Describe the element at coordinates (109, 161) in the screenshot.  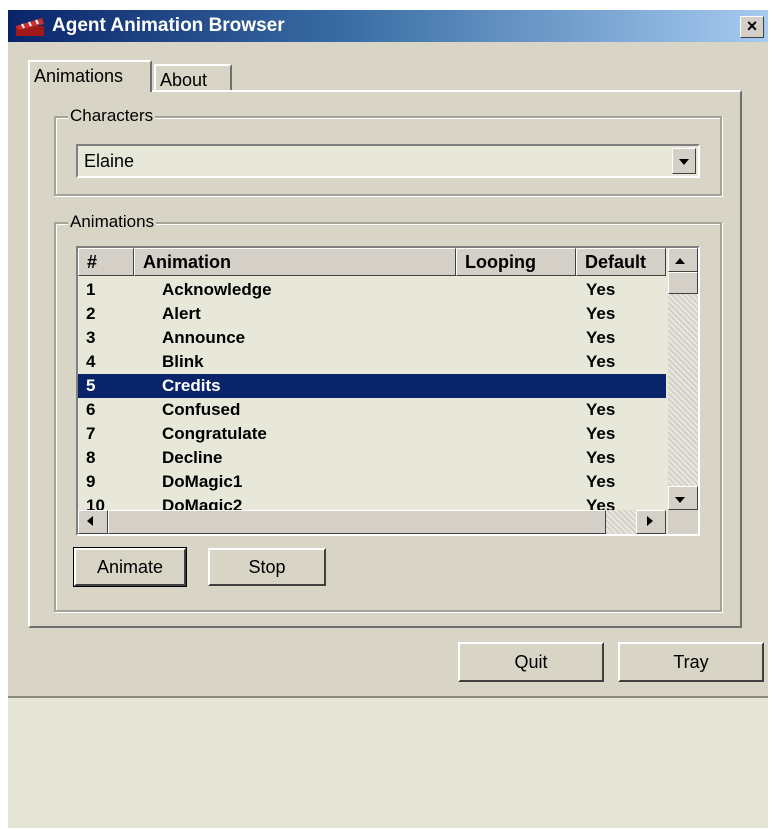
I see `character-select-value: Elaine` at that location.